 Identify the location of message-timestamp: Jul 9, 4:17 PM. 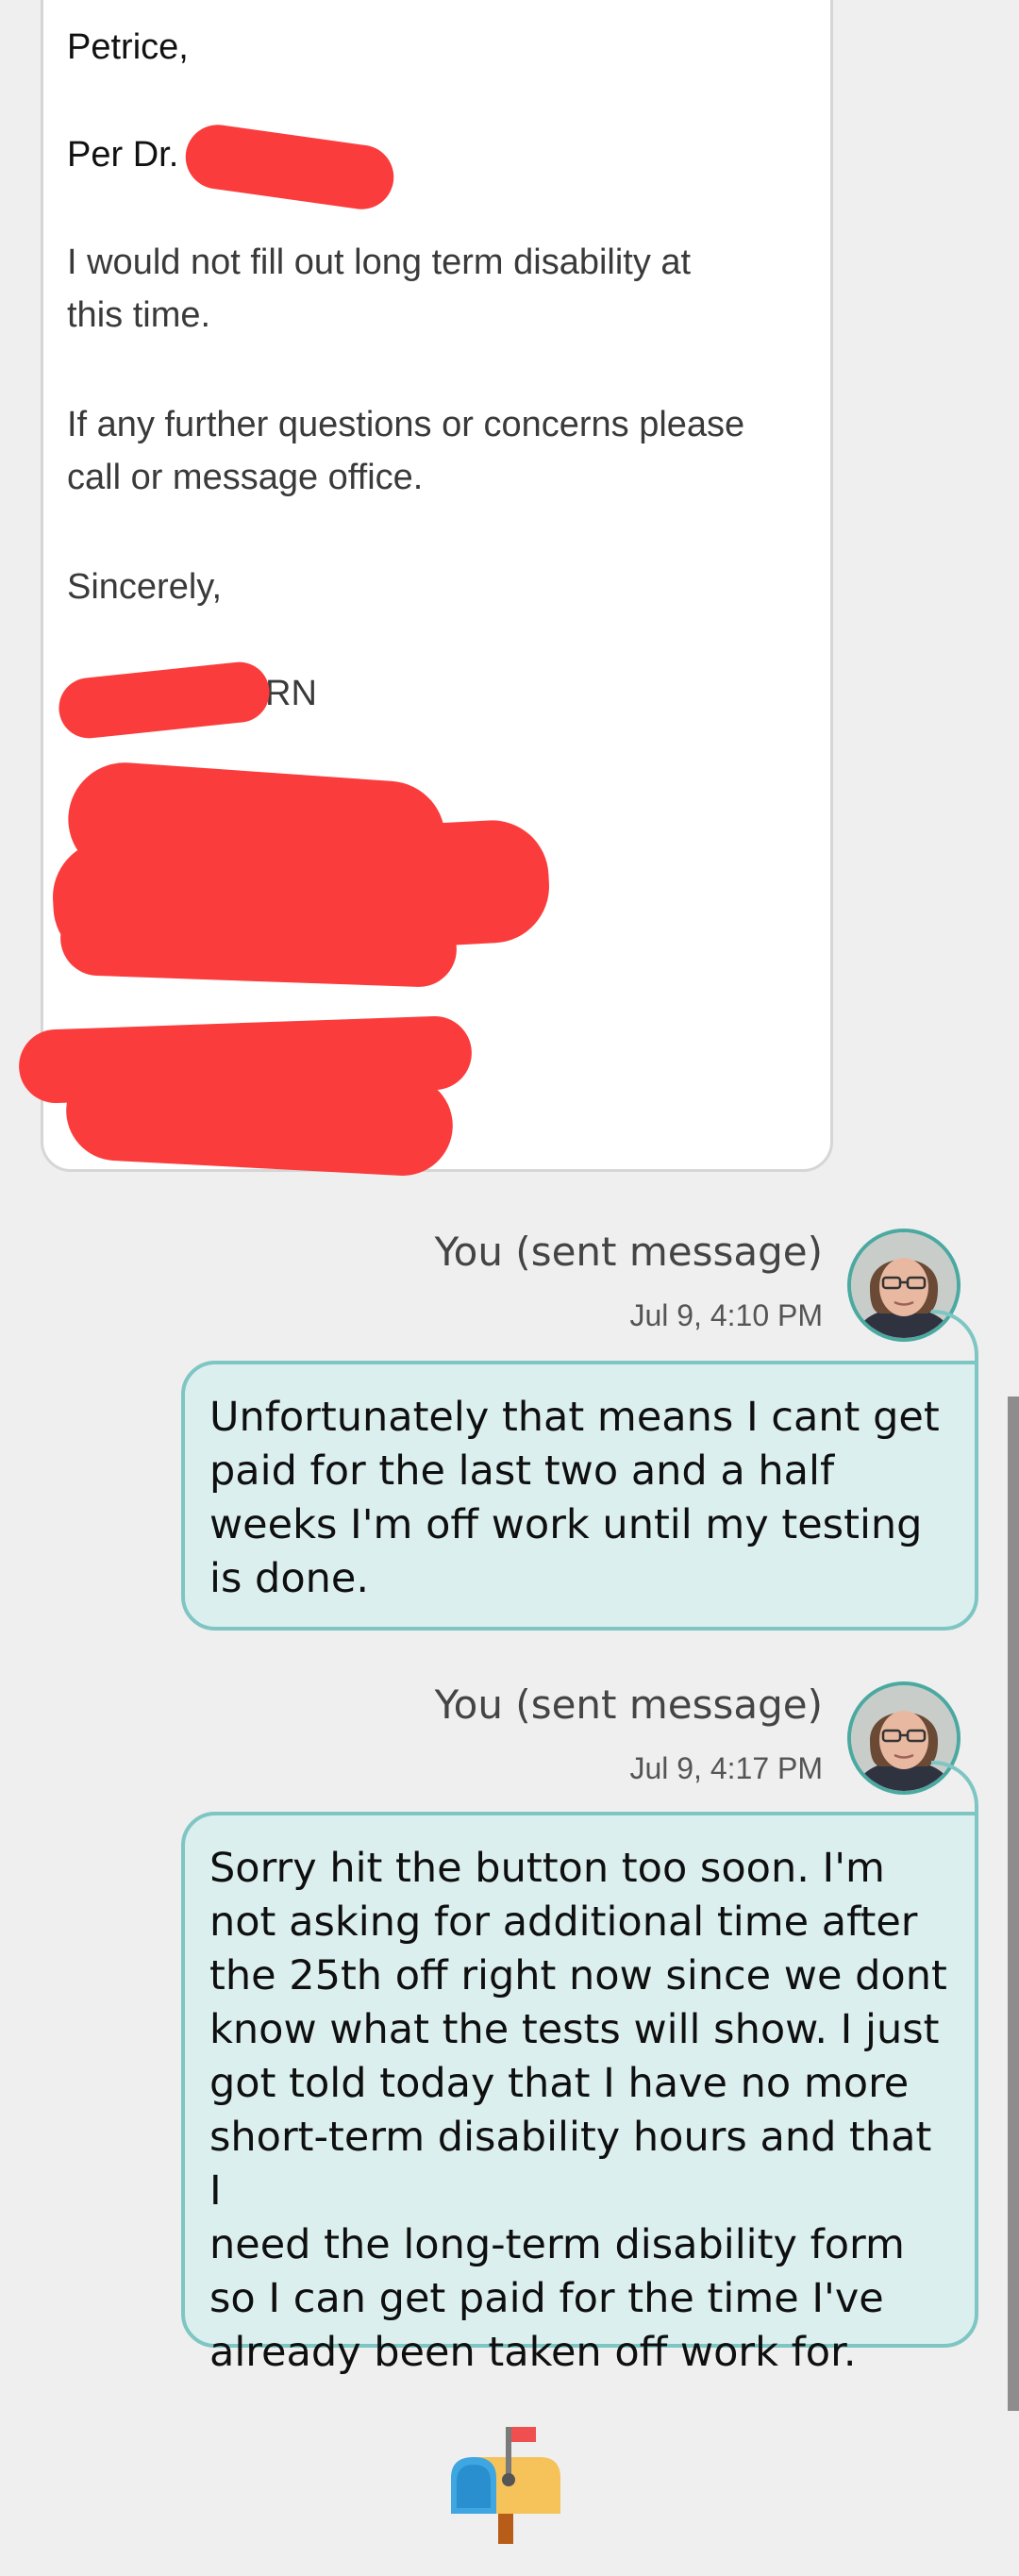
(726, 1768).